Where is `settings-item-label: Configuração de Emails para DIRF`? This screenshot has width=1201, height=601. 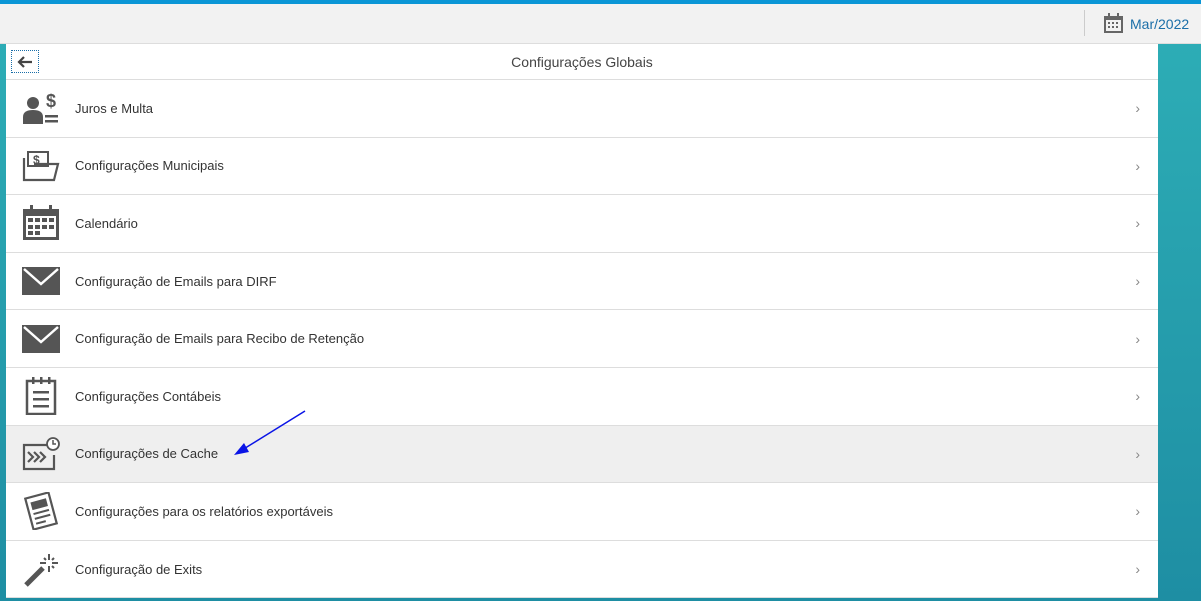 settings-item-label: Configuração de Emails para DIRF is located at coordinates (176, 281).